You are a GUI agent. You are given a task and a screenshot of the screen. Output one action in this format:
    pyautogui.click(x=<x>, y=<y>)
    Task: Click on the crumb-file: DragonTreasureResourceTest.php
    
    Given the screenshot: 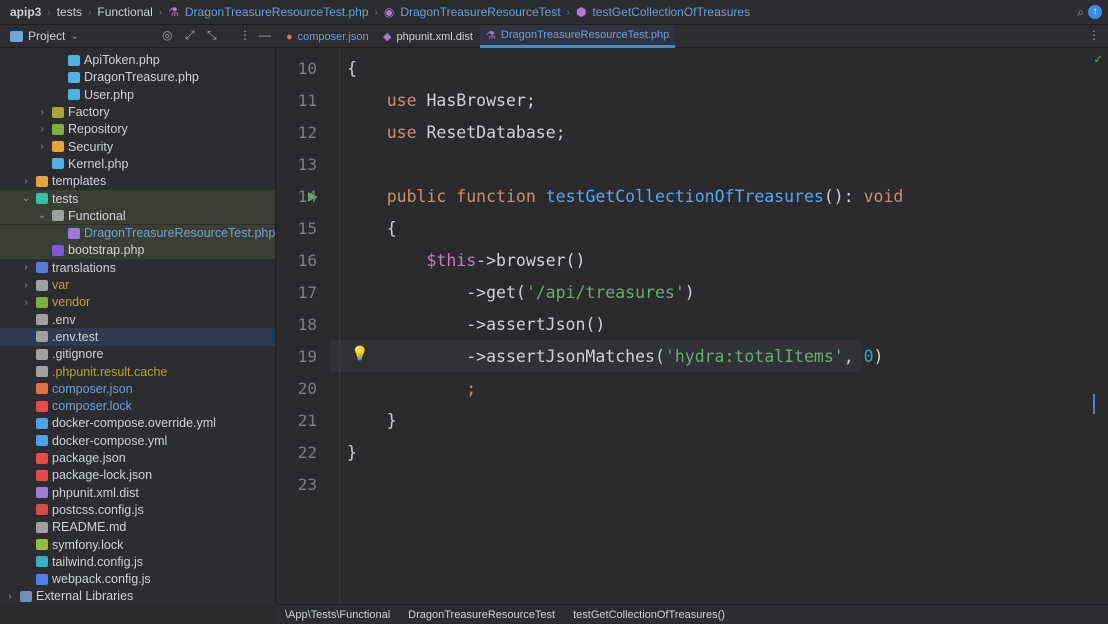 What is the action you would take?
    pyautogui.click(x=277, y=12)
    